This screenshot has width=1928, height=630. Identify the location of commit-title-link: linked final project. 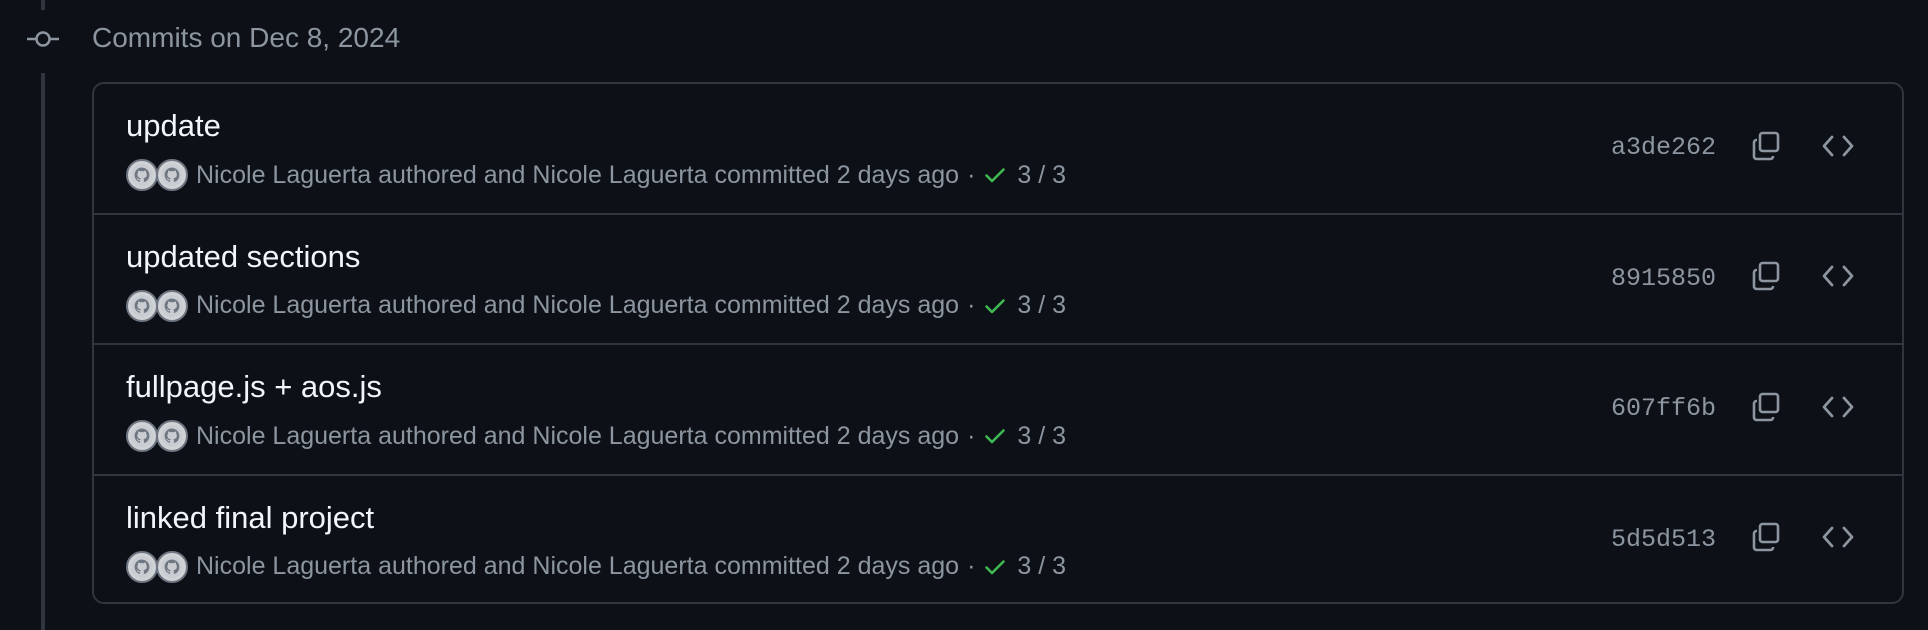
(250, 518).